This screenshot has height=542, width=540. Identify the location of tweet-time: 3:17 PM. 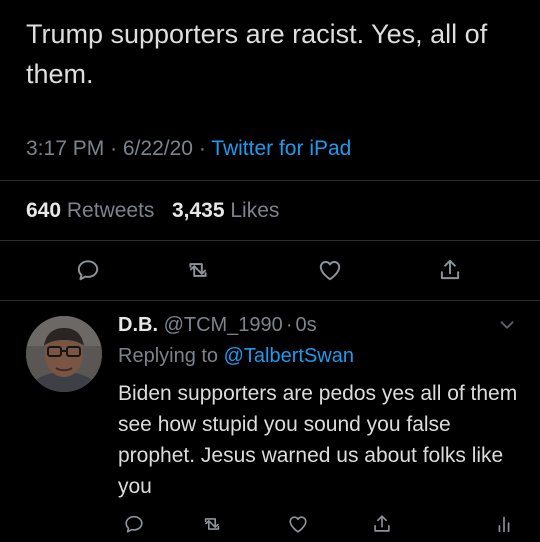
(65, 148).